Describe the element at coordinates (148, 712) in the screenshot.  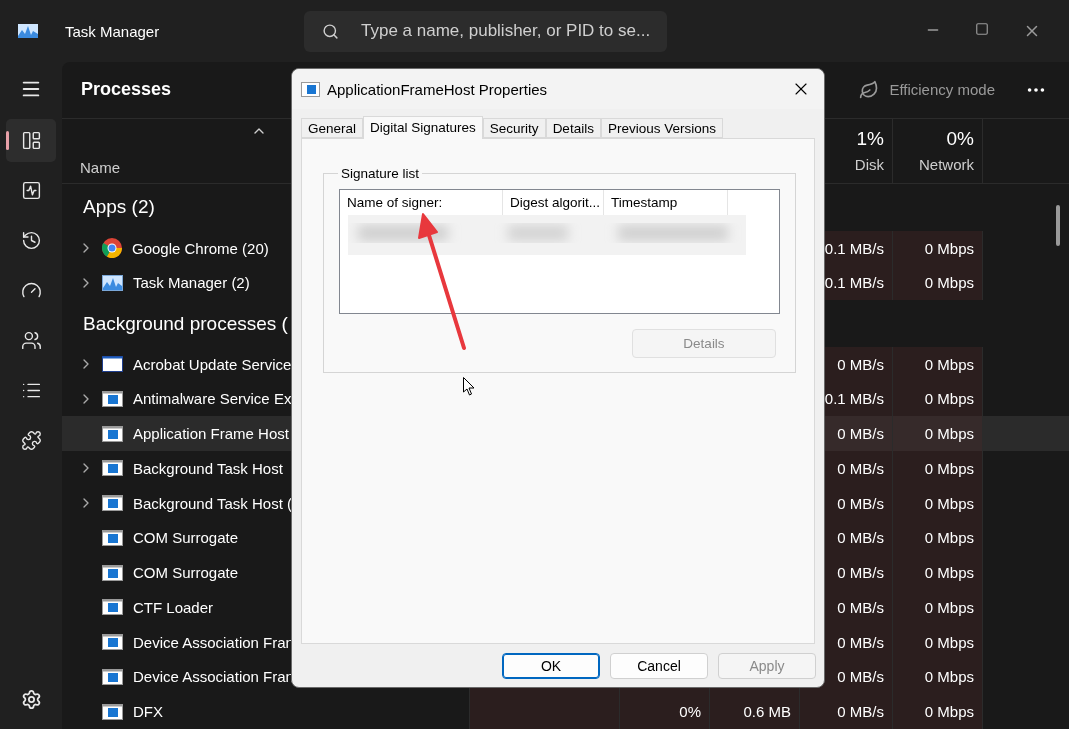
I see `process-name: DFX` at that location.